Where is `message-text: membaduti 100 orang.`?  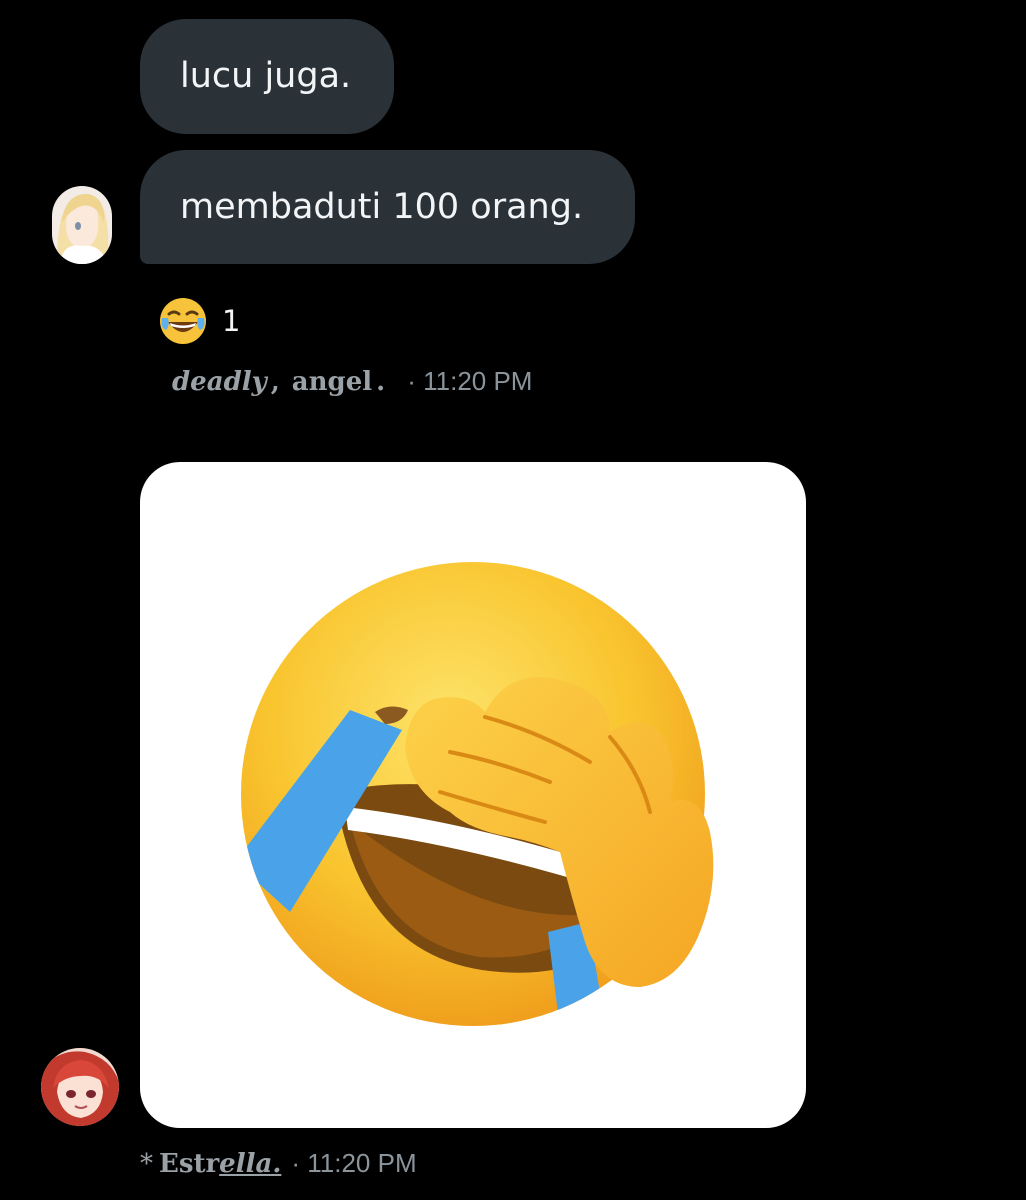
message-text: membaduti 100 orang. is located at coordinates (382, 206).